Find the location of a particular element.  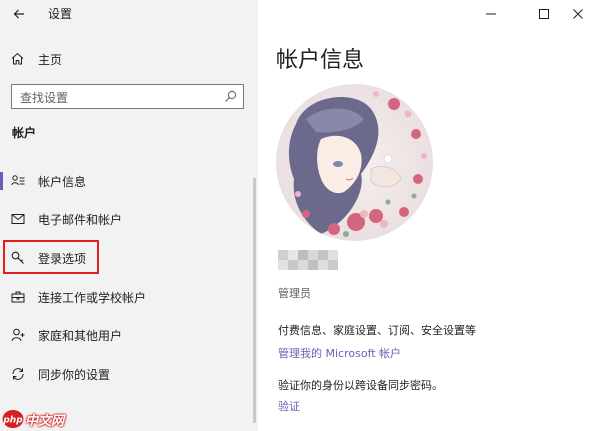

back-button is located at coordinates (19, 14).